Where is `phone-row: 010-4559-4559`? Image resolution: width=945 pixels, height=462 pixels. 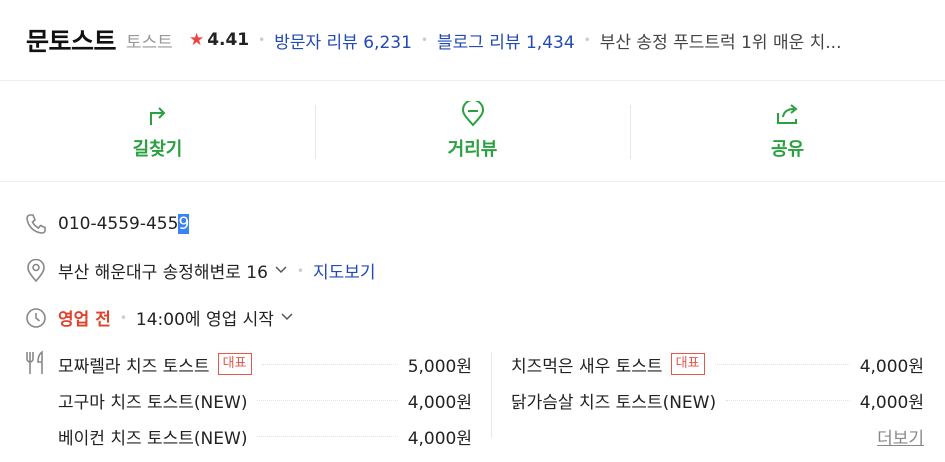 phone-row: 010-4559-4559 is located at coordinates (107, 224).